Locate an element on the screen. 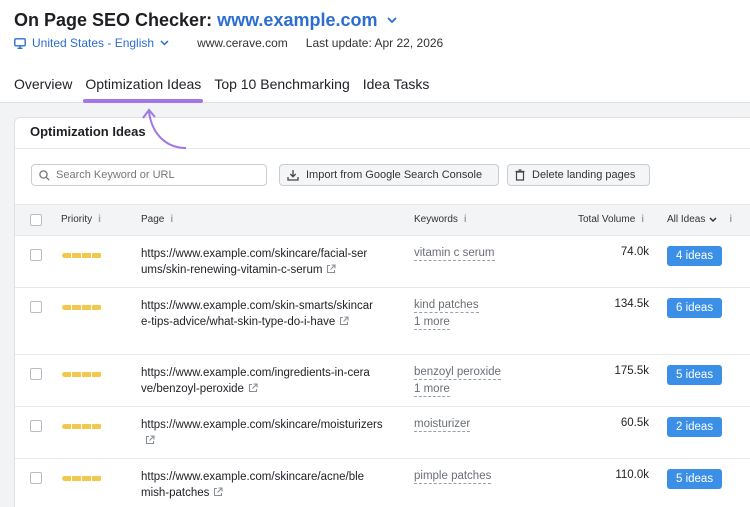 The height and width of the screenshot is (507, 750). keyword-link: pimple patches is located at coordinates (453, 476).